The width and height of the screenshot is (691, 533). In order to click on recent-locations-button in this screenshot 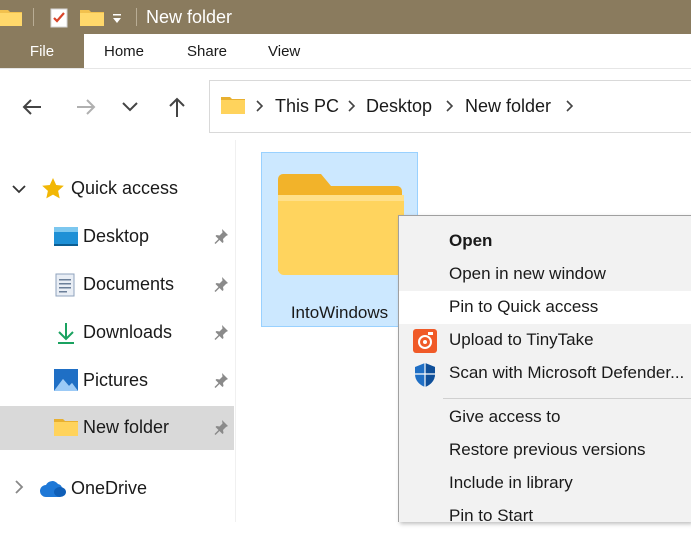, I will do `click(130, 107)`.